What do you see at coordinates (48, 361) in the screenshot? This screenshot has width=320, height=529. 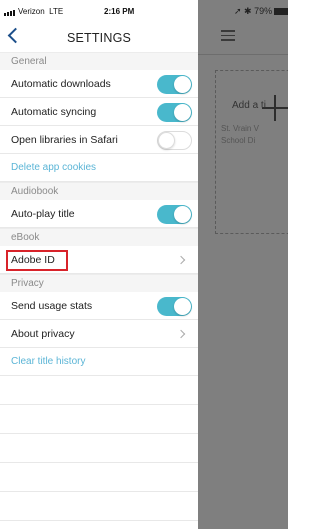 I see `row-label: Clear title history` at bounding box center [48, 361].